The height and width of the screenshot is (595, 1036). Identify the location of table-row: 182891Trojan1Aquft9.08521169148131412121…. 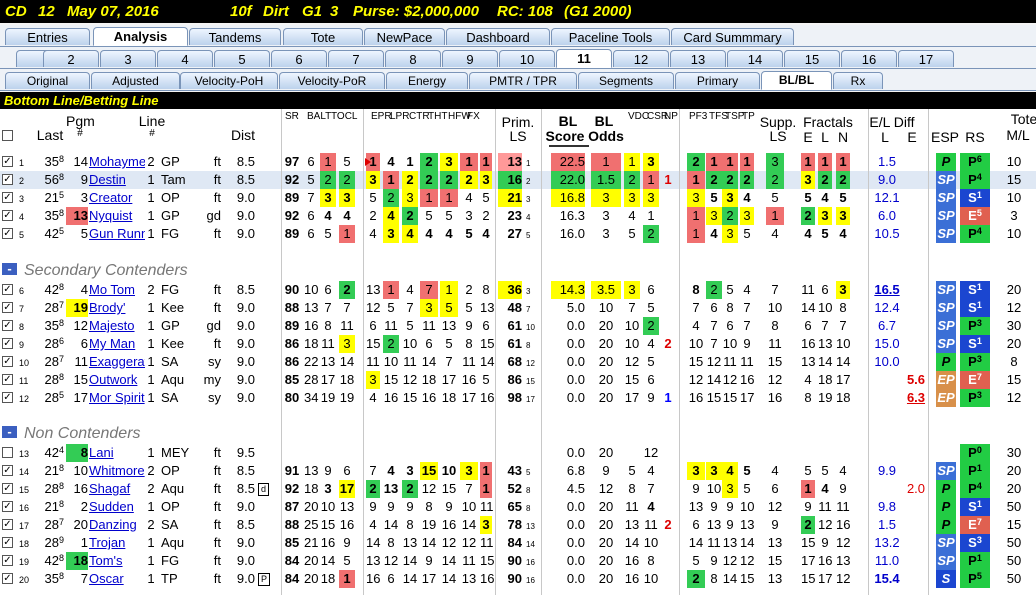
(518, 543).